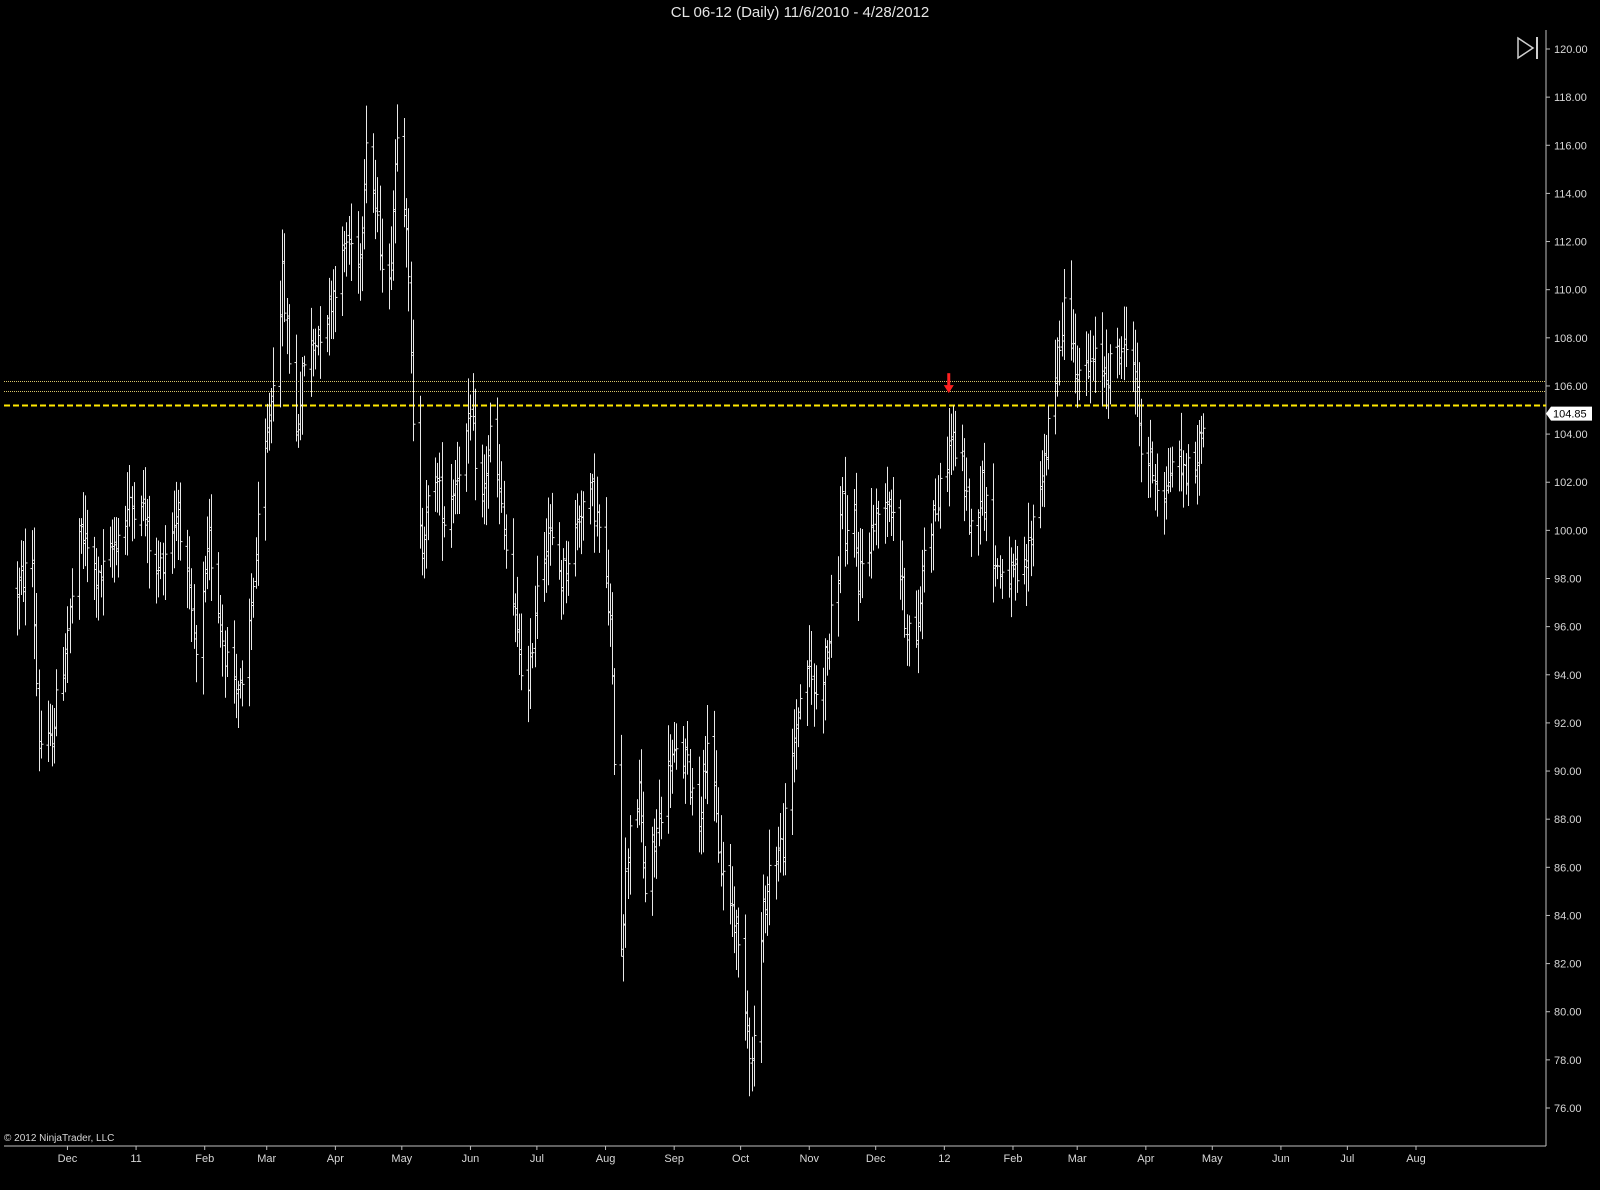  I want to click on y-tick-label: 82.00, so click(1568, 965).